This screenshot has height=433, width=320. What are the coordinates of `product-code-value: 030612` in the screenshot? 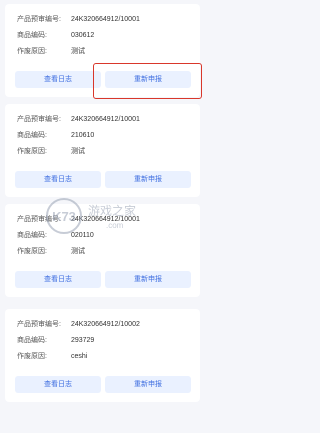 It's located at (82, 35).